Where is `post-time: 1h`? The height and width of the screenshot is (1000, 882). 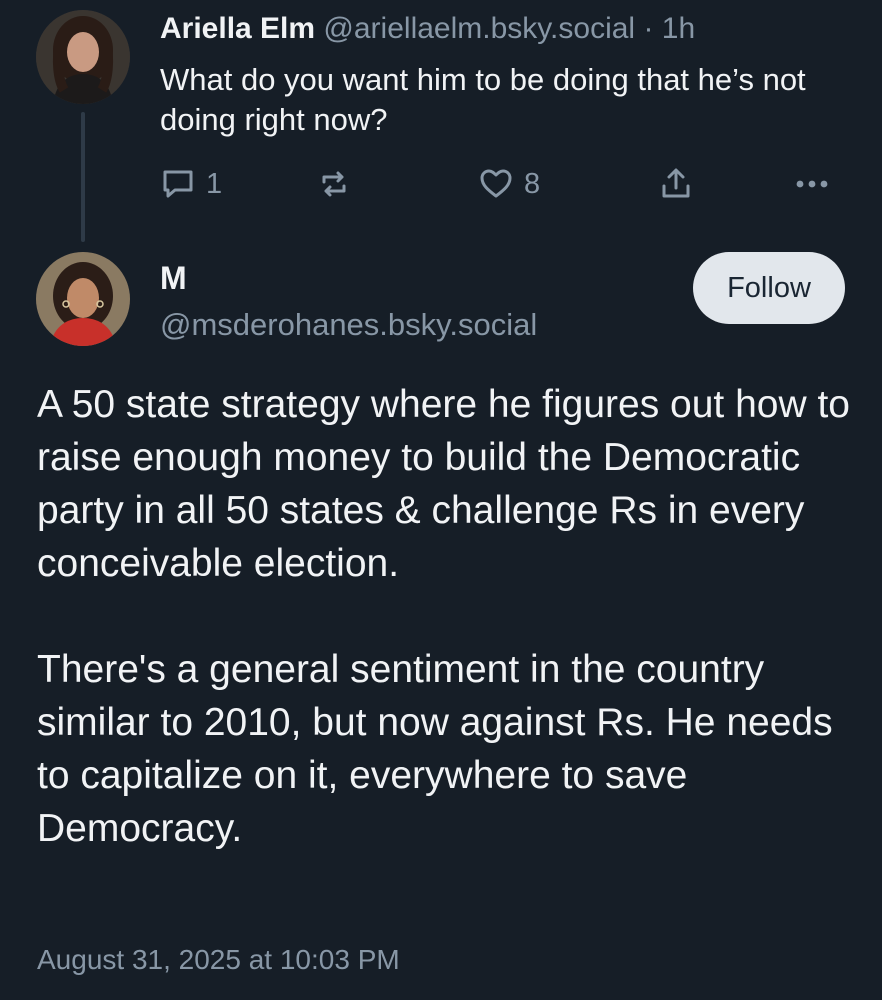
post-time: 1h is located at coordinates (678, 28).